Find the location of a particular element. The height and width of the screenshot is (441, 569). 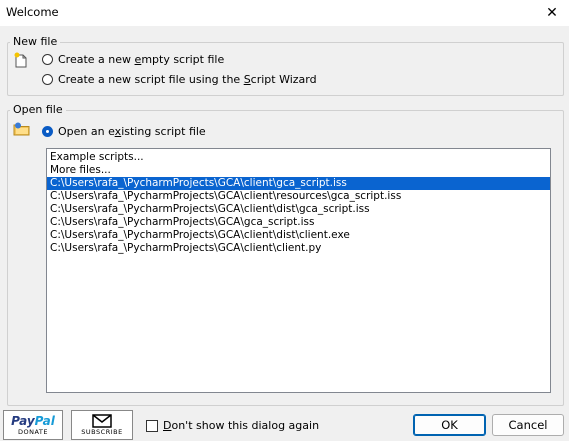

open-file-group-label: Open file is located at coordinates (38, 109).